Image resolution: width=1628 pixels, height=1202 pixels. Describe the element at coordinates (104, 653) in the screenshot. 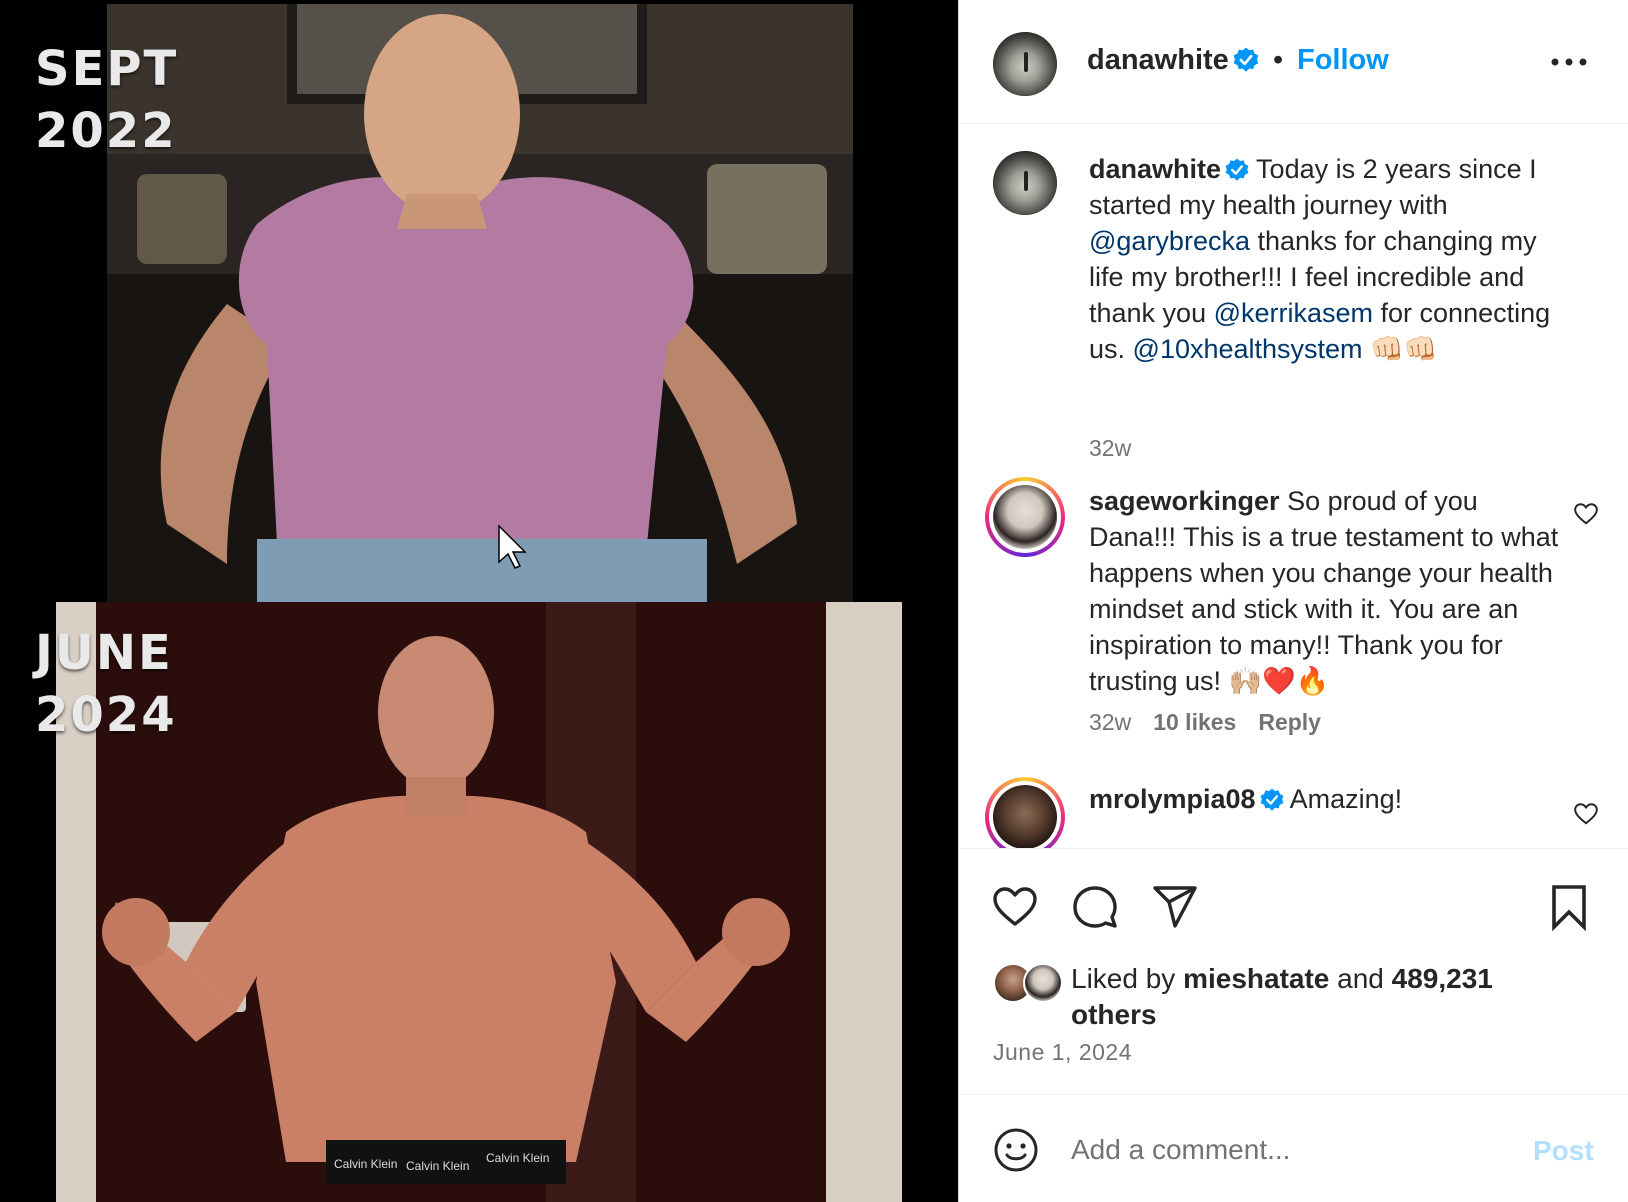

I see `after-month: JUNE` at that location.